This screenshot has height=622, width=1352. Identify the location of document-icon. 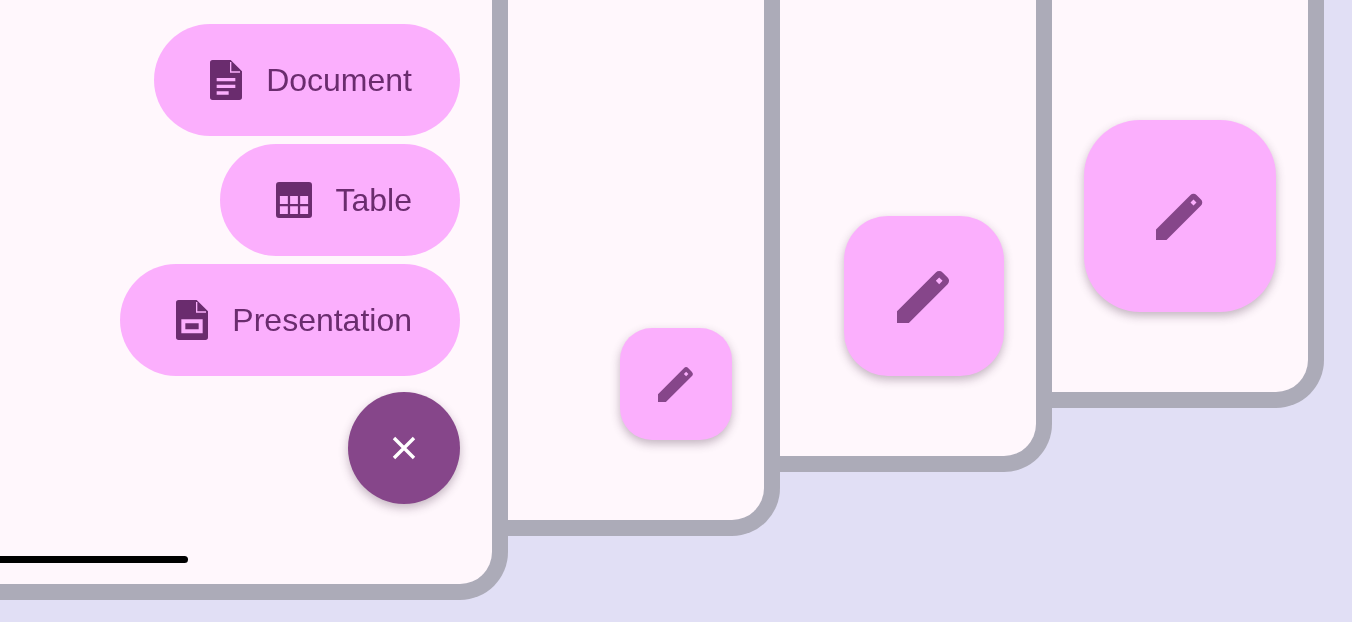
(226, 80).